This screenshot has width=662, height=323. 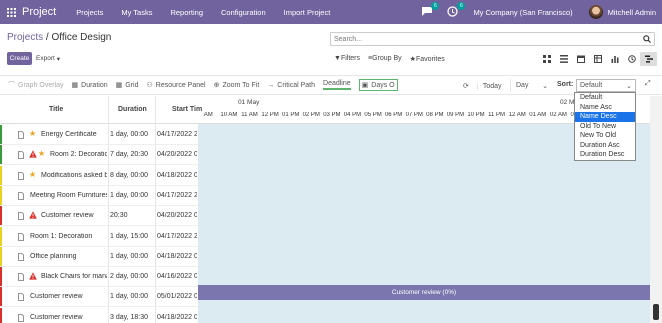 I want to click on task-title: Meeting Room Furnitures, so click(x=68, y=195).